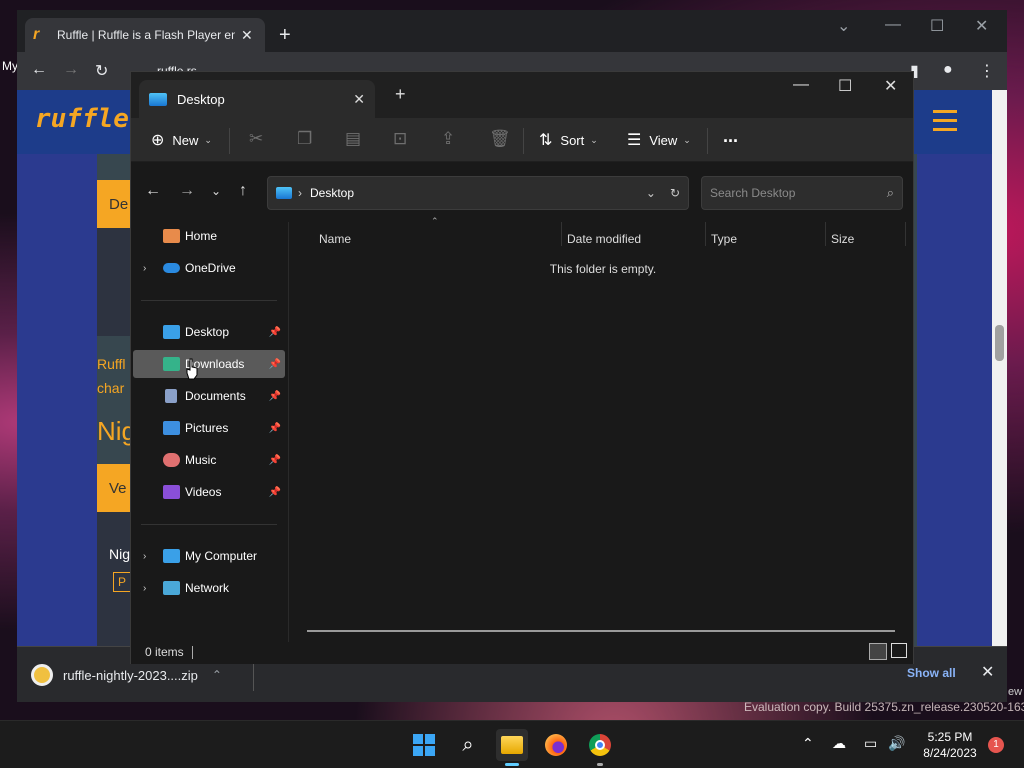 This screenshot has width=1024, height=768. What do you see at coordinates (424, 745) in the screenshot?
I see `start-button` at bounding box center [424, 745].